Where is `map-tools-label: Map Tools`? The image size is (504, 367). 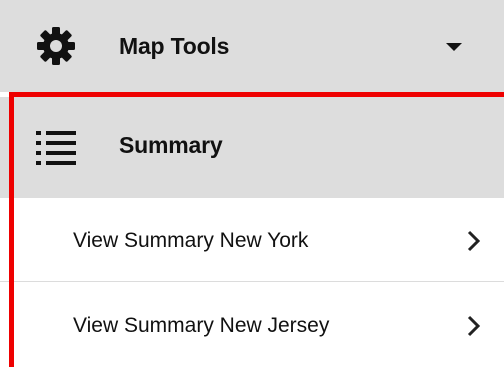
map-tools-label: Map Tools is located at coordinates (174, 46).